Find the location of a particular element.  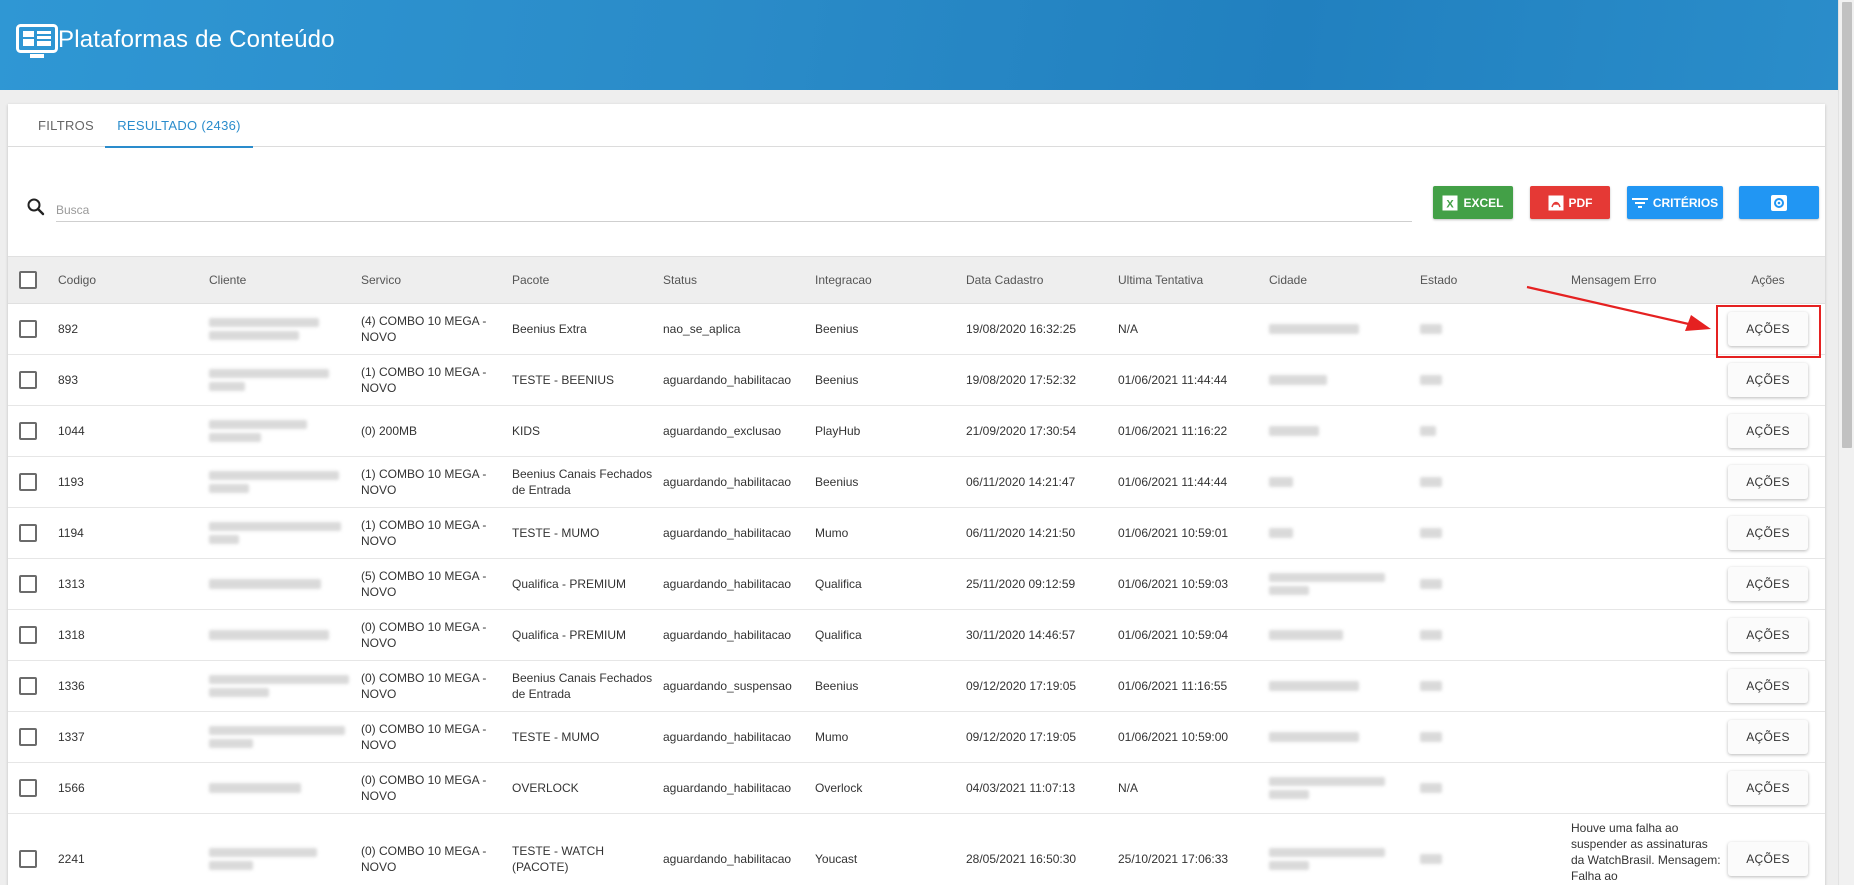

cell-data-cadastro: 19/08/2020 16:32:25 is located at coordinates (1021, 329).